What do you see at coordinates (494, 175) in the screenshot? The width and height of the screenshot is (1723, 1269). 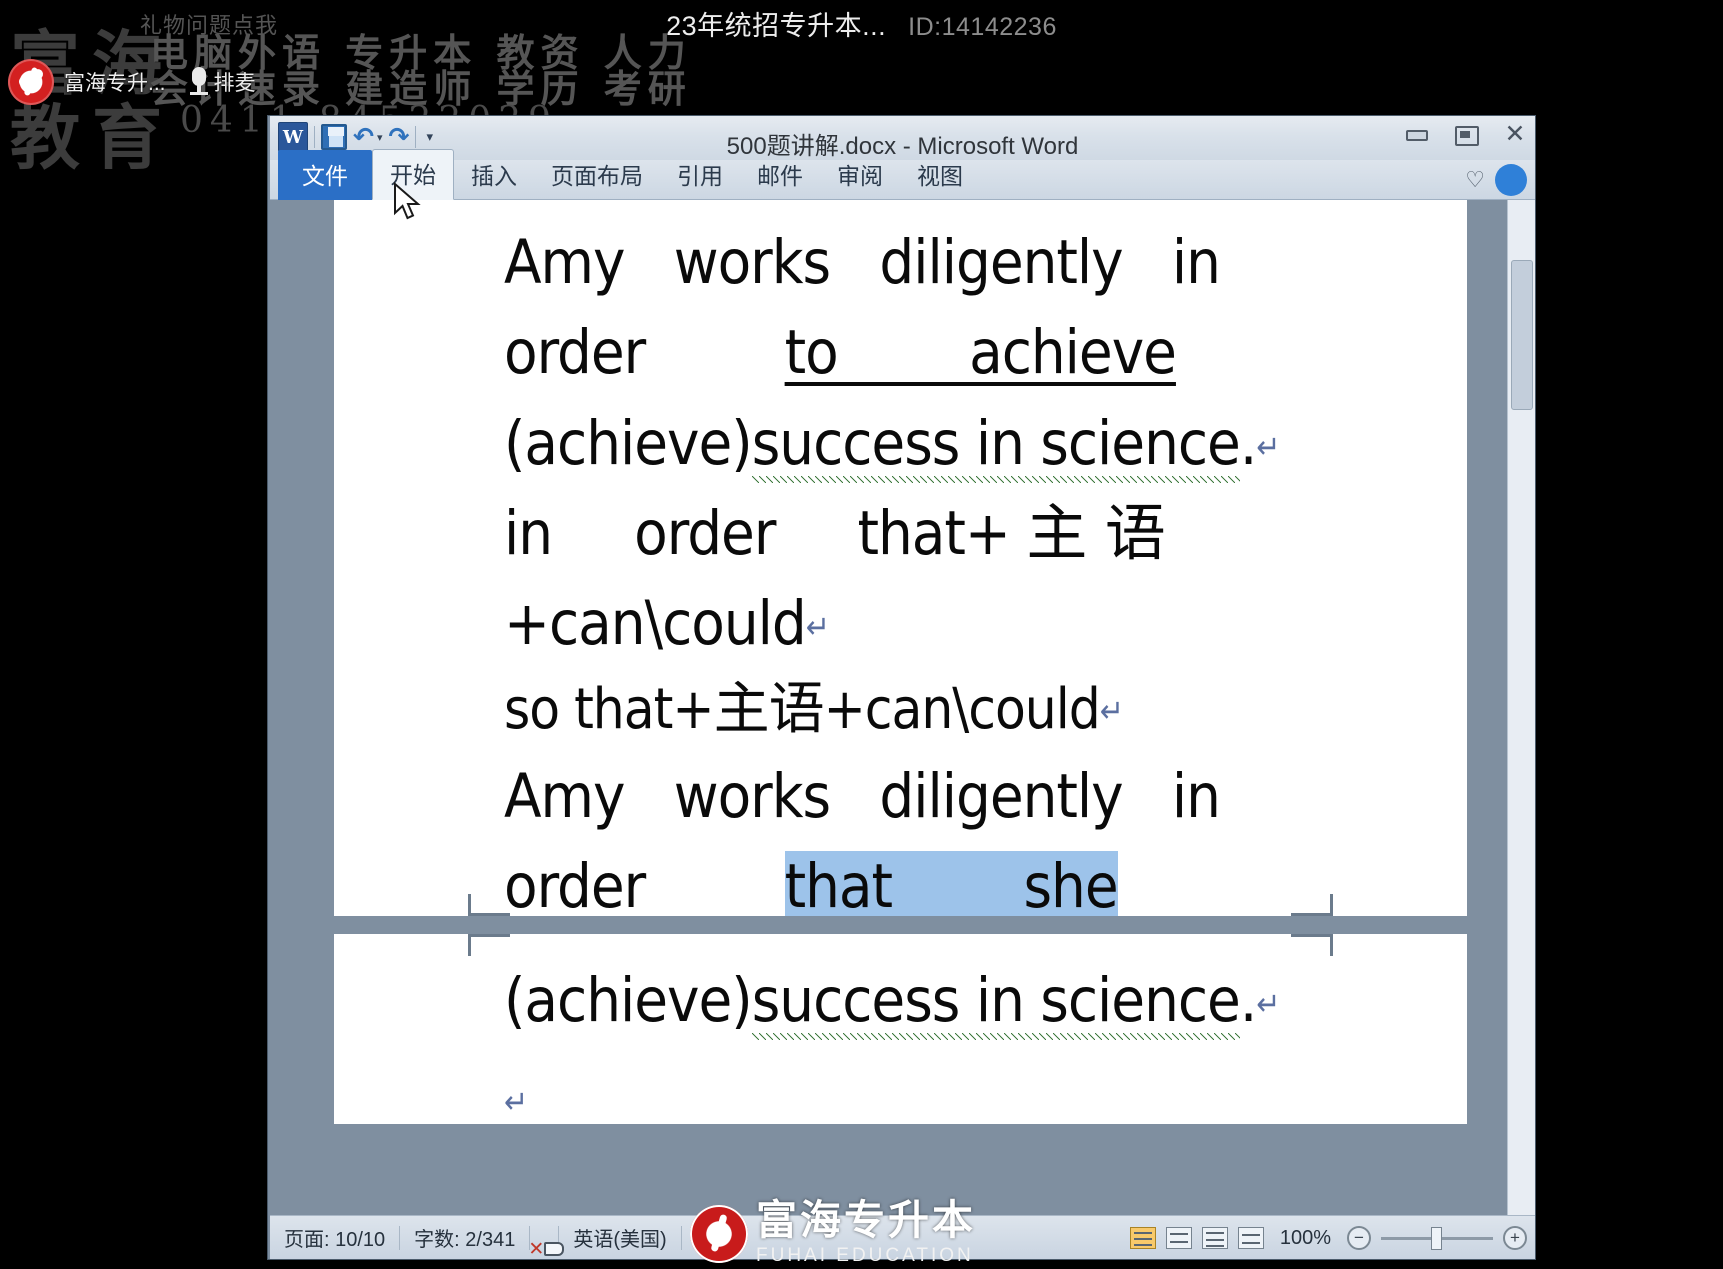 I see `tab-insert: 插入` at bounding box center [494, 175].